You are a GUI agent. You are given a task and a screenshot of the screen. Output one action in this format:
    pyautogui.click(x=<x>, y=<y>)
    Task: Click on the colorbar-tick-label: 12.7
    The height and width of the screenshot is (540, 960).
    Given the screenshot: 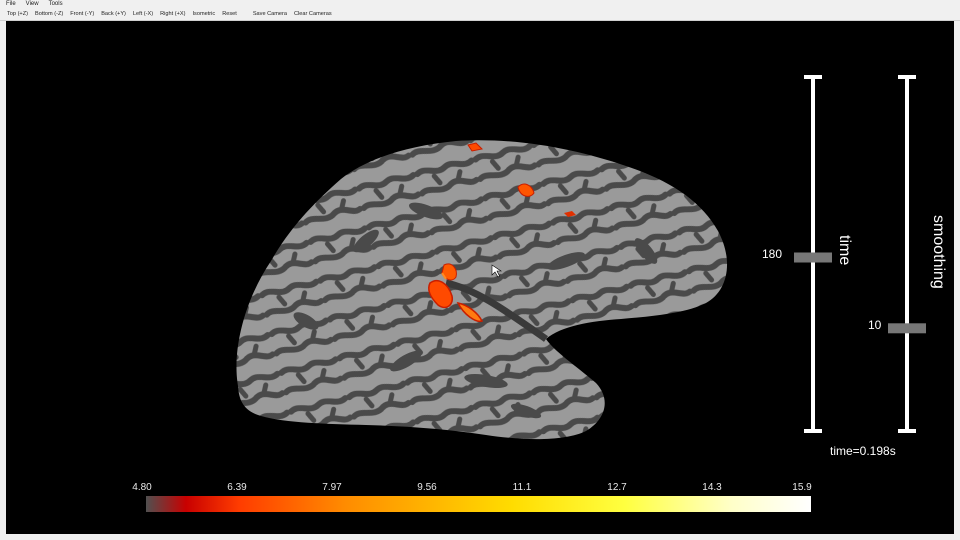 What is the action you would take?
    pyautogui.click(x=617, y=487)
    